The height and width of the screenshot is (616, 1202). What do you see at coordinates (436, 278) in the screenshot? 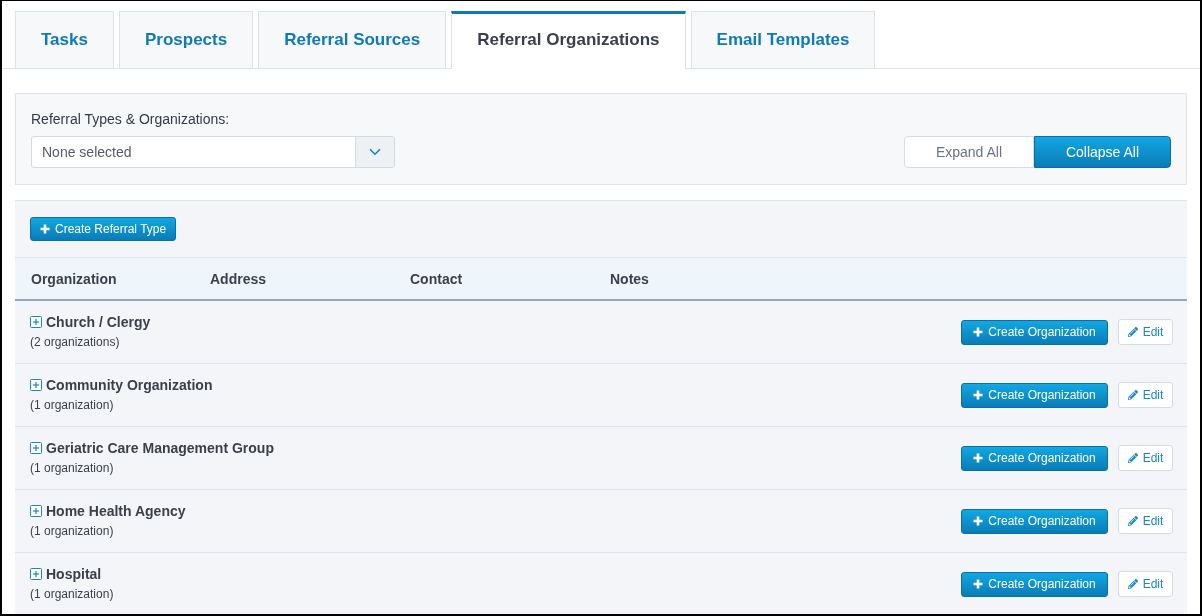
I see `column-header: Contact` at bounding box center [436, 278].